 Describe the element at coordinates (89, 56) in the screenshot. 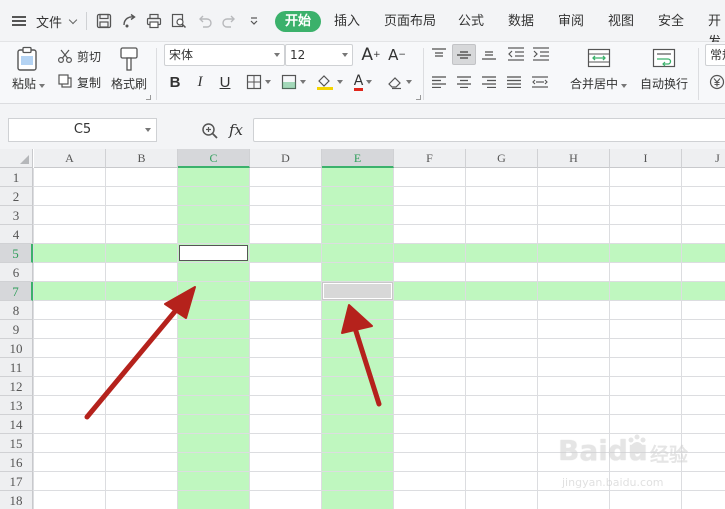

I see `cut-button: 剪切` at that location.